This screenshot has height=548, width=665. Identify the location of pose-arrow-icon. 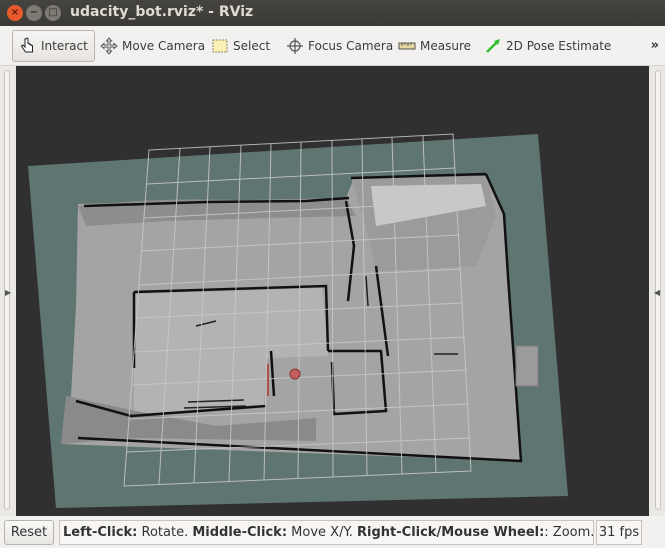
(493, 46).